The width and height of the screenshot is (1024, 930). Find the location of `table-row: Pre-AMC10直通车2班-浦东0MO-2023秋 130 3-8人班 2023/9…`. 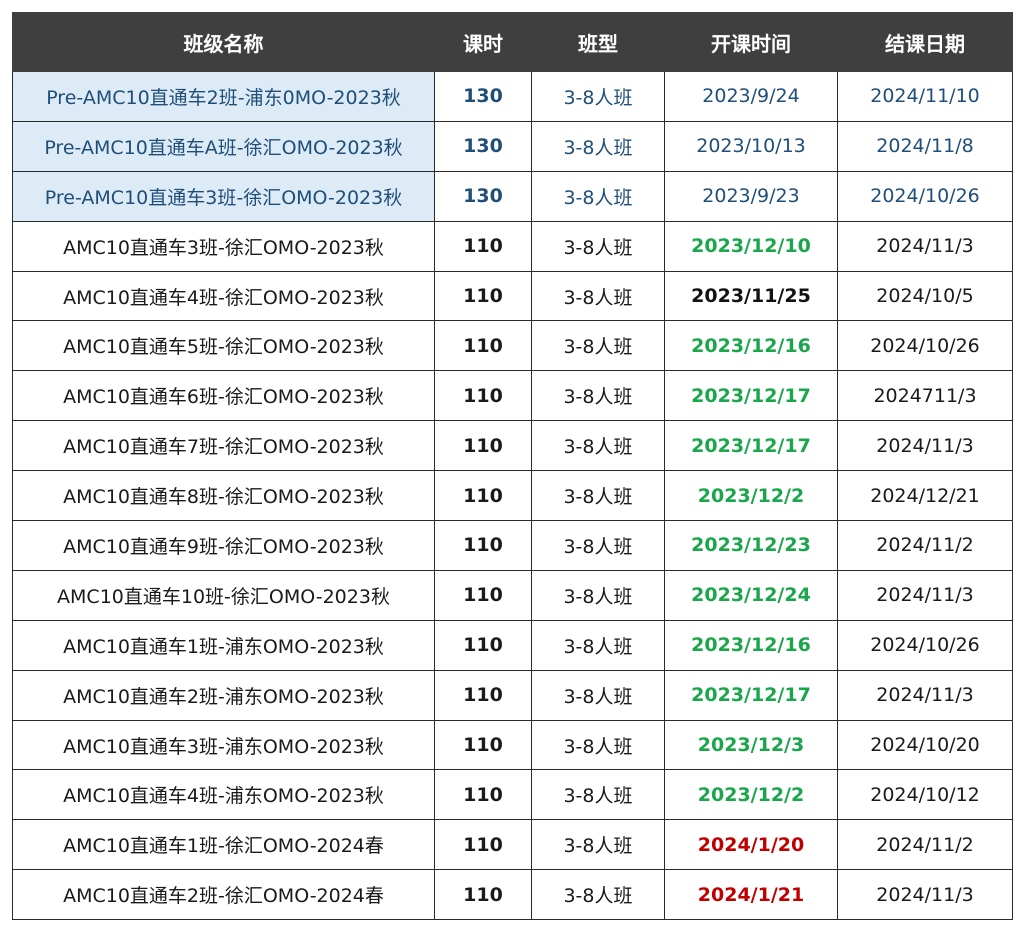

table-row: Pre-AMC10直通车2班-浦东0MO-2023秋 130 3-8人班 2023/9… is located at coordinates (512, 96).